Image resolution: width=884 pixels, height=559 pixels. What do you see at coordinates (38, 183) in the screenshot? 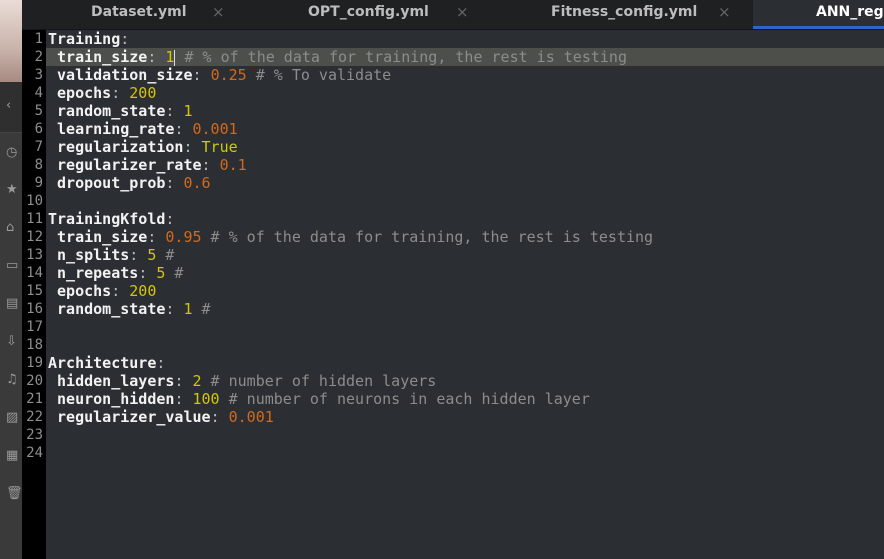
I see `line-number: 9` at bounding box center [38, 183].